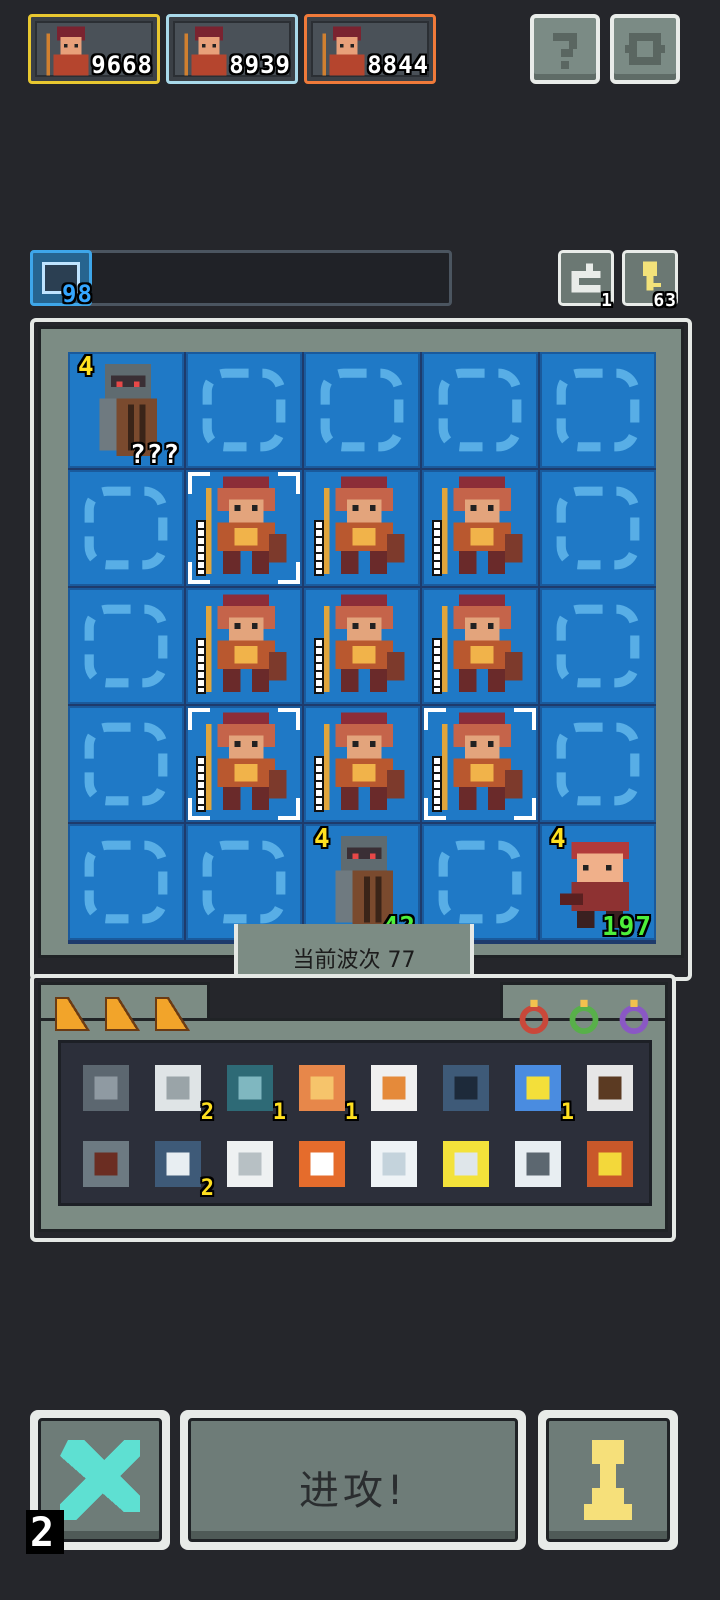 This screenshot has width=720, height=1600. What do you see at coordinates (250, 1088) in the screenshot?
I see `heart-gem-icon` at bounding box center [250, 1088].